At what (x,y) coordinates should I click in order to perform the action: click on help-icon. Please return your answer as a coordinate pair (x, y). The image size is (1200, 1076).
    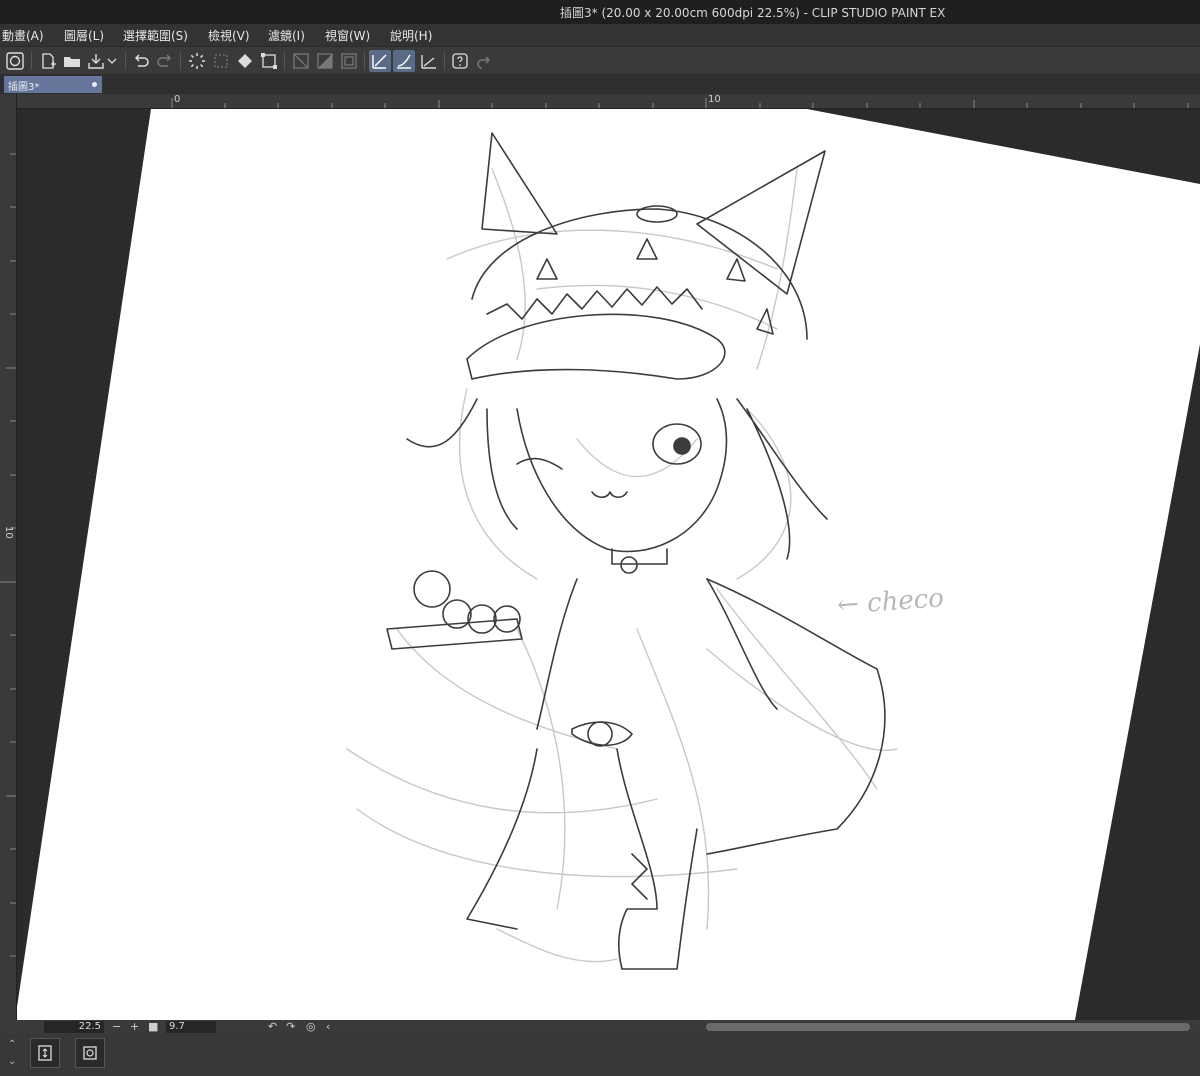
    Looking at the image, I should click on (460, 61).